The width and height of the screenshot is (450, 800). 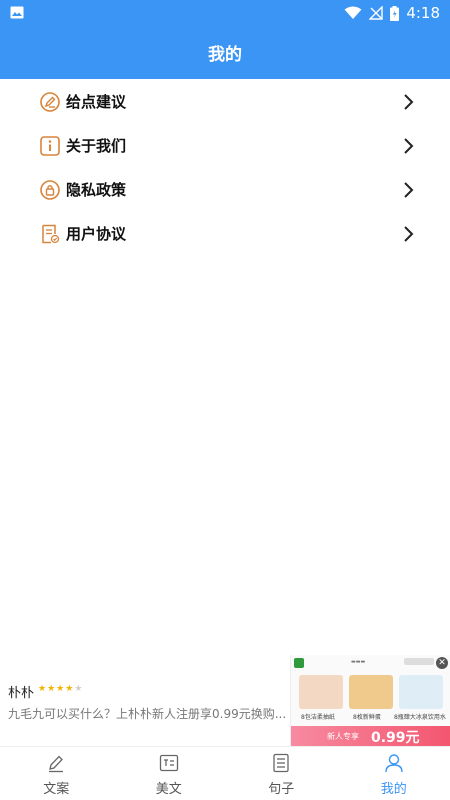 I want to click on menu-item-privacy: 隐私政策, so click(x=225, y=190).